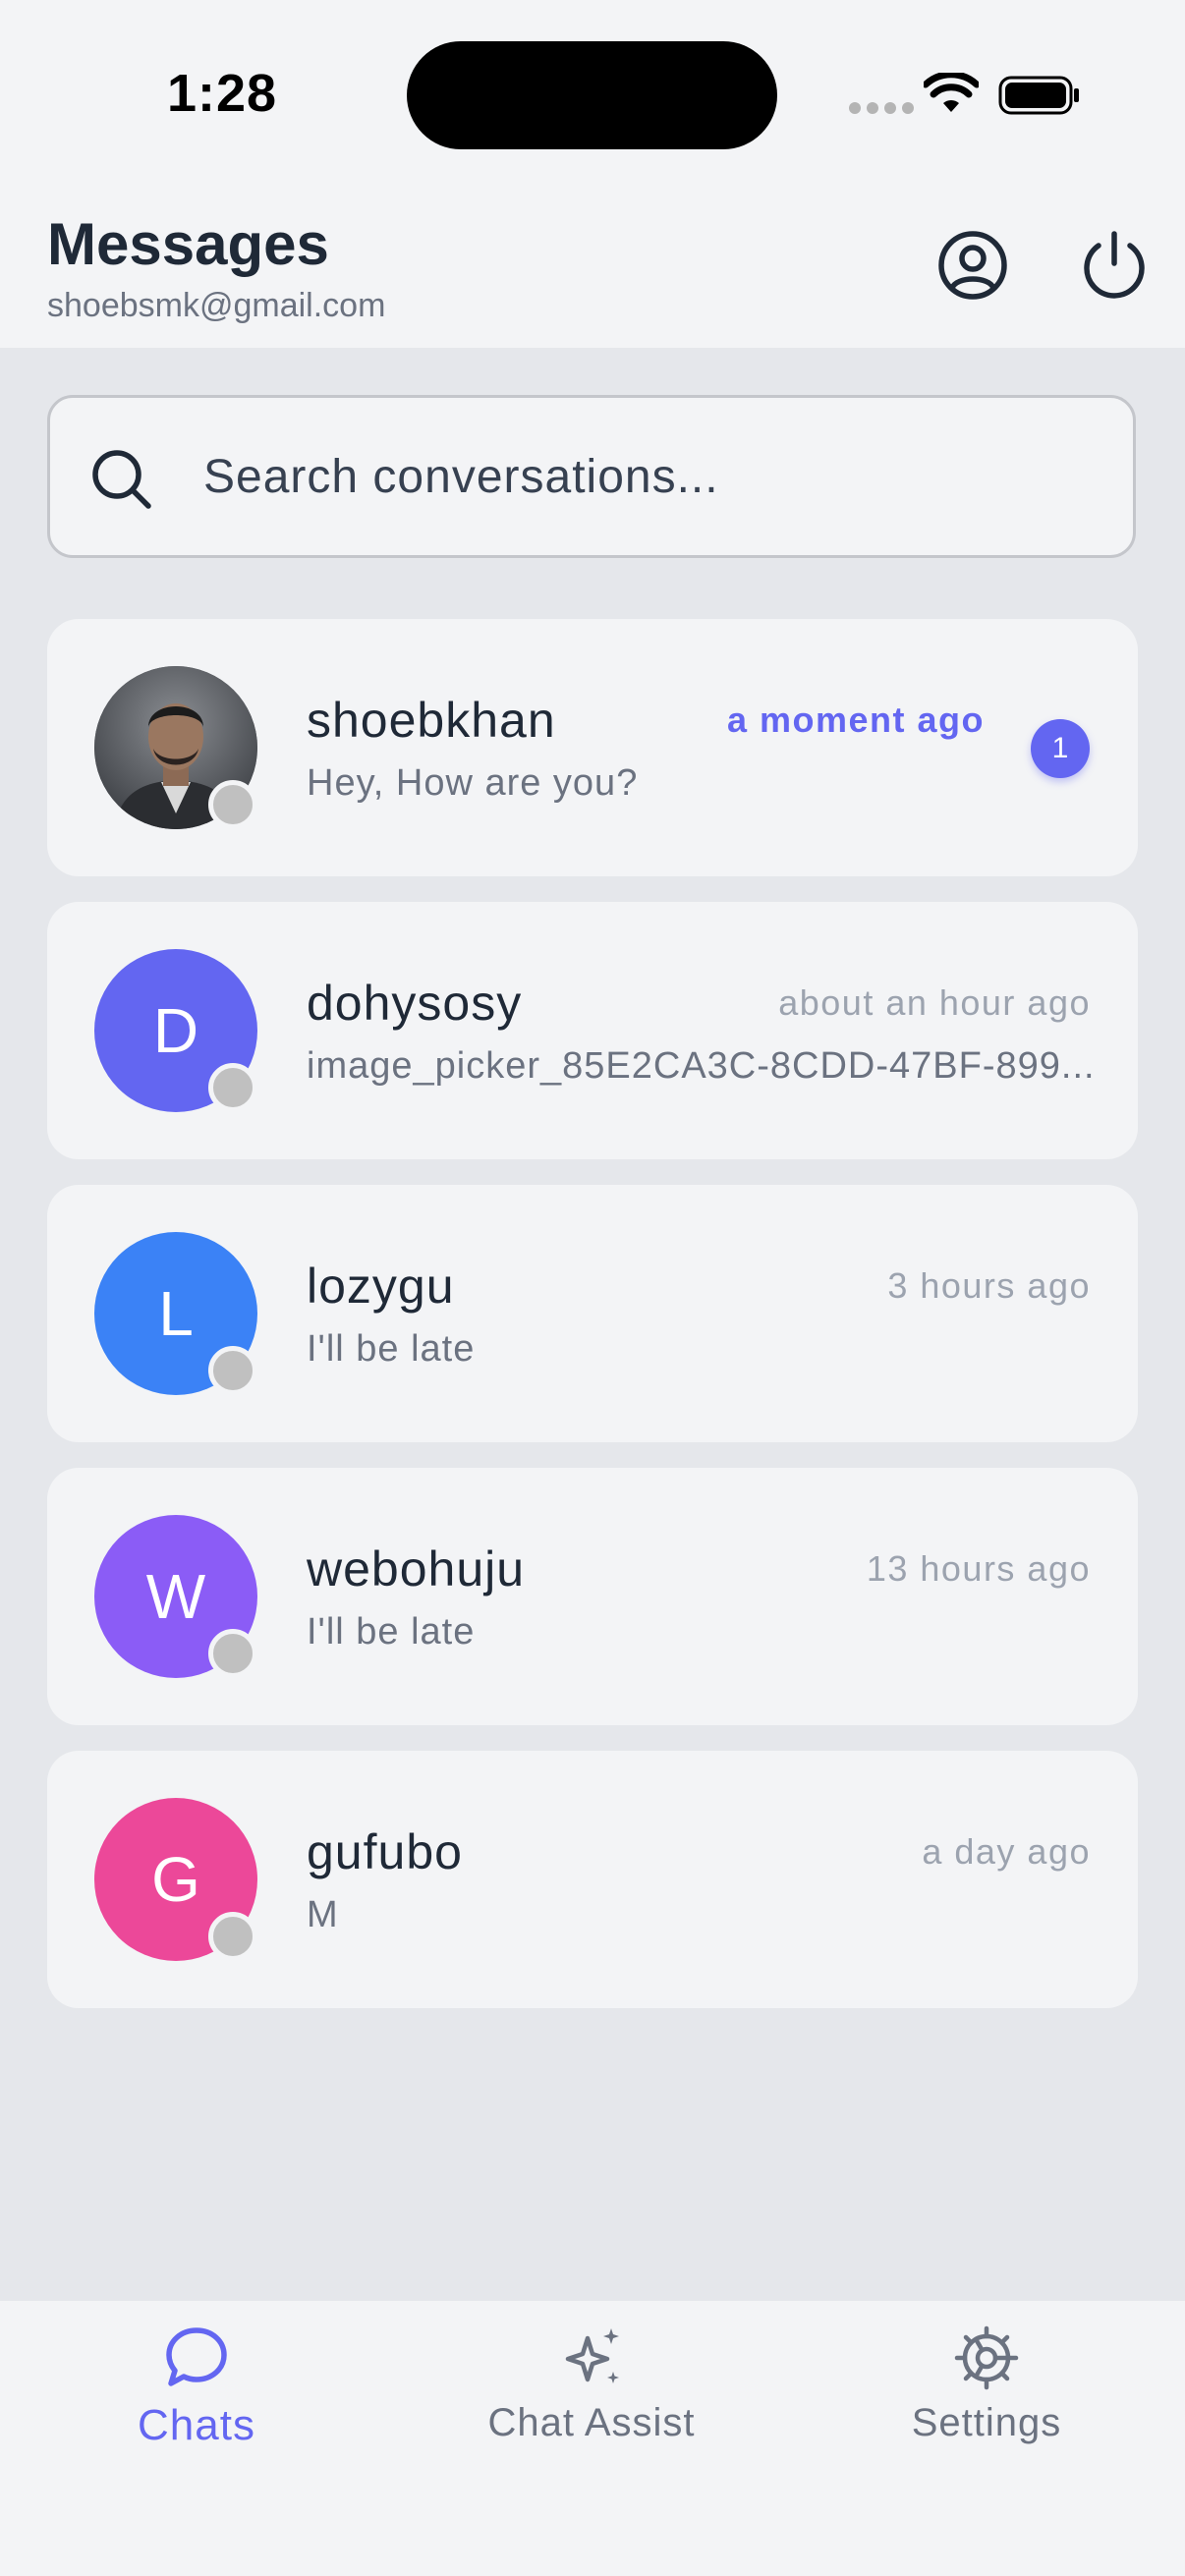 Image resolution: width=1185 pixels, height=2576 pixels. I want to click on avatar: W, so click(176, 1596).